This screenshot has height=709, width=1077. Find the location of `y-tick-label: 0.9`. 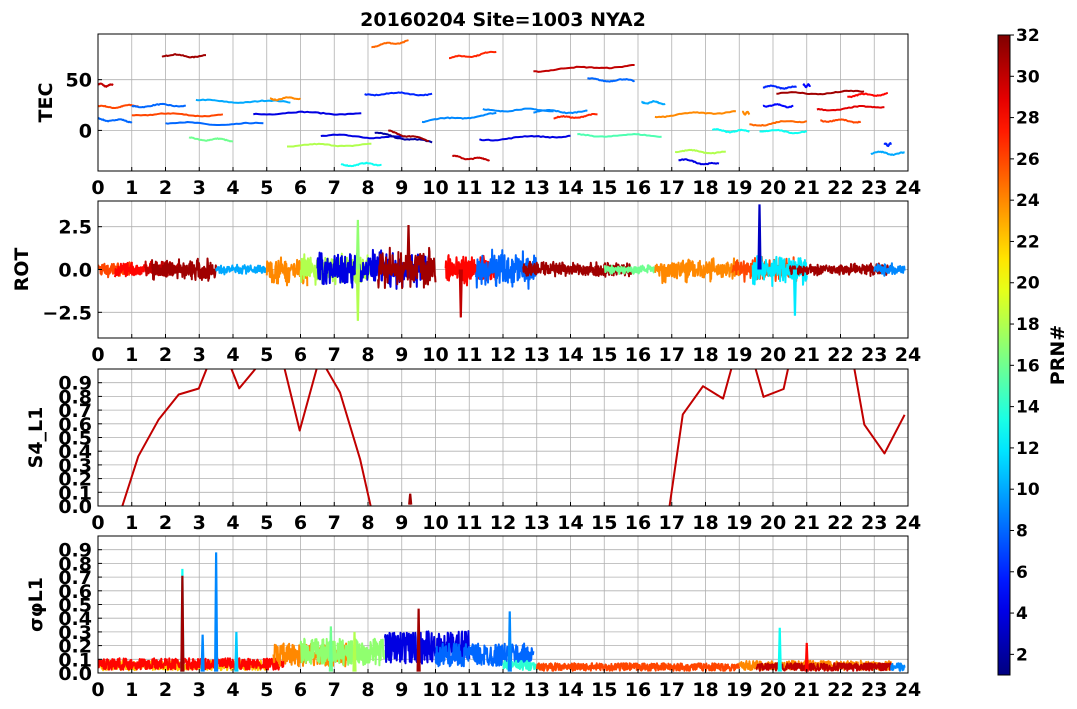

y-tick-label: 0.9 is located at coordinates (75, 384).